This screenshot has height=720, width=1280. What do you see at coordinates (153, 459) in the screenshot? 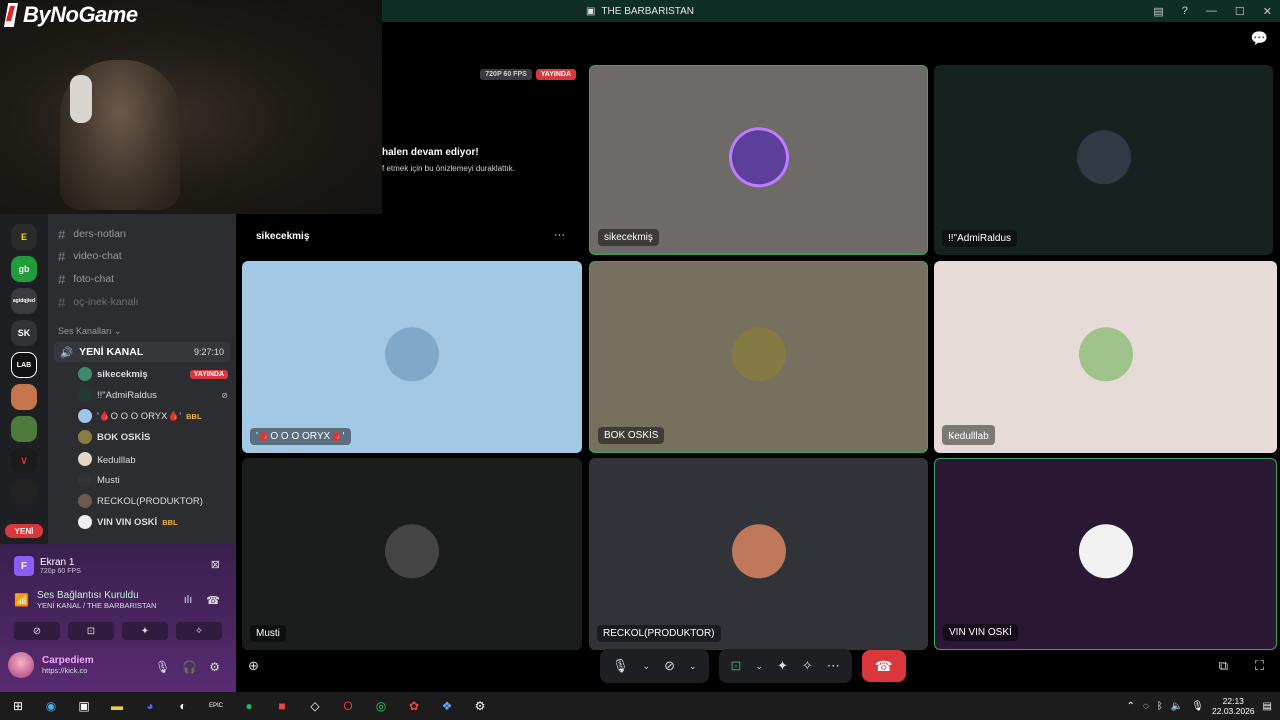
I see `voice-user: Ꝃedulllab` at bounding box center [153, 459].